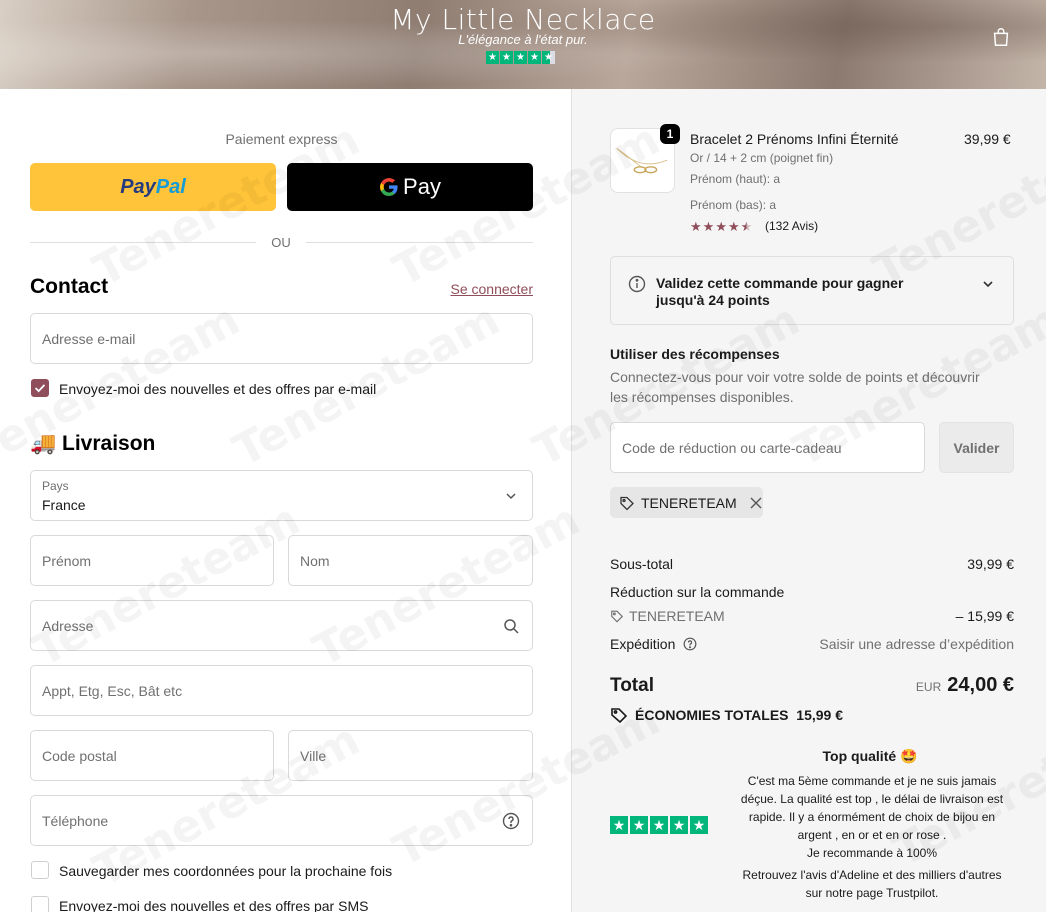 The height and width of the screenshot is (912, 1046). I want to click on postal-code-field: Code postal, so click(152, 755).